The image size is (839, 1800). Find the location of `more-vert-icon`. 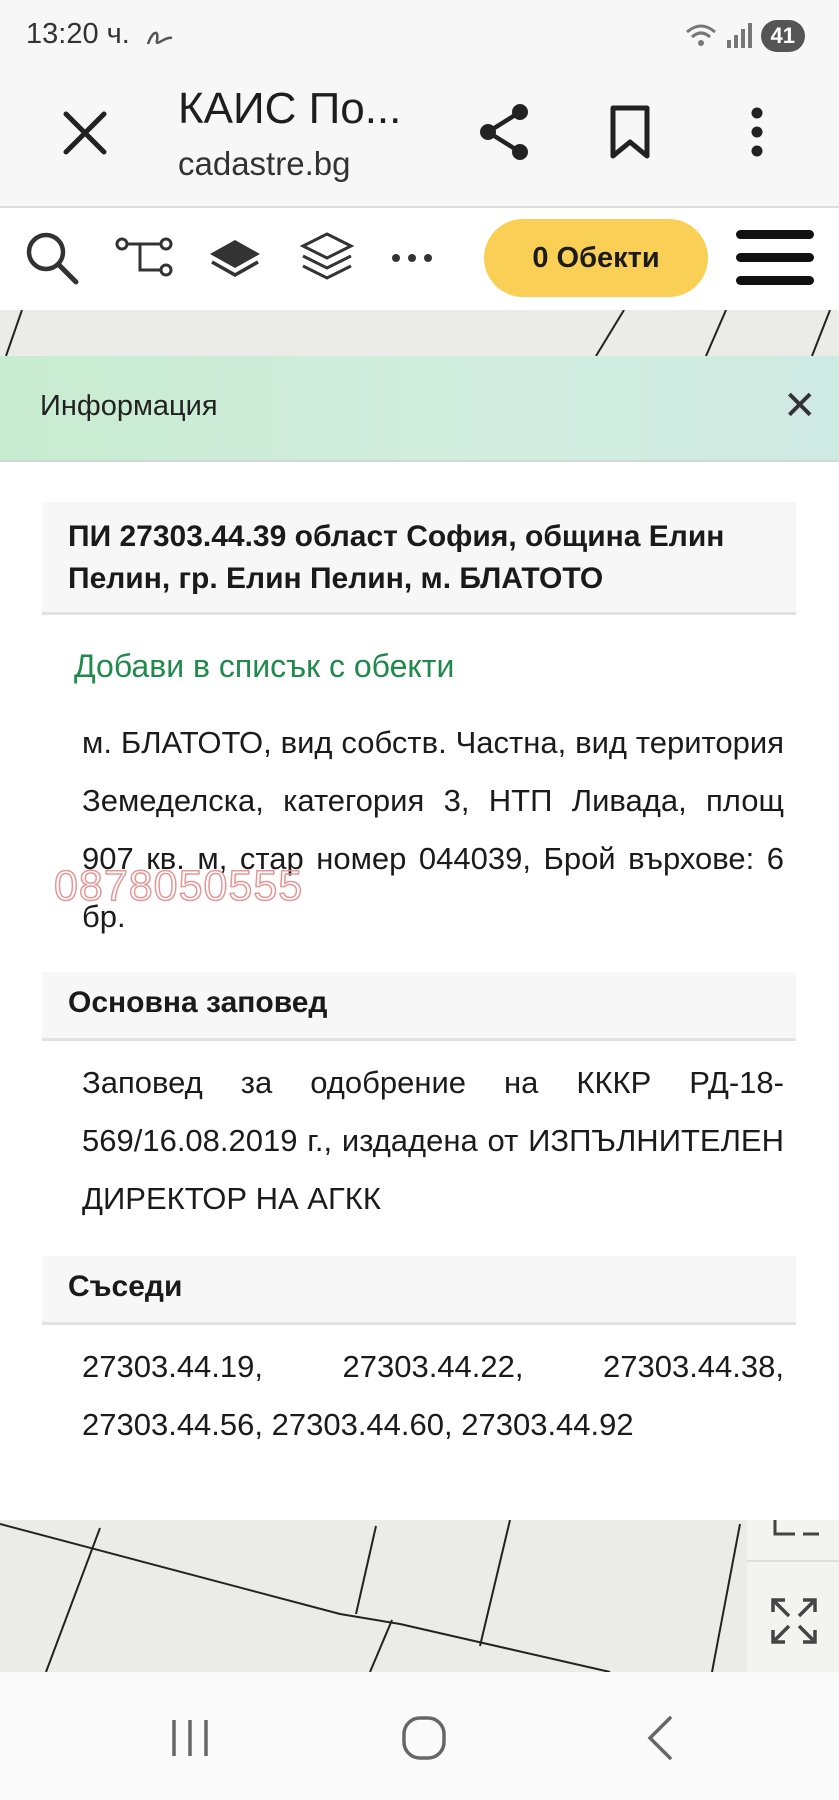

more-vert-icon is located at coordinates (757, 132).